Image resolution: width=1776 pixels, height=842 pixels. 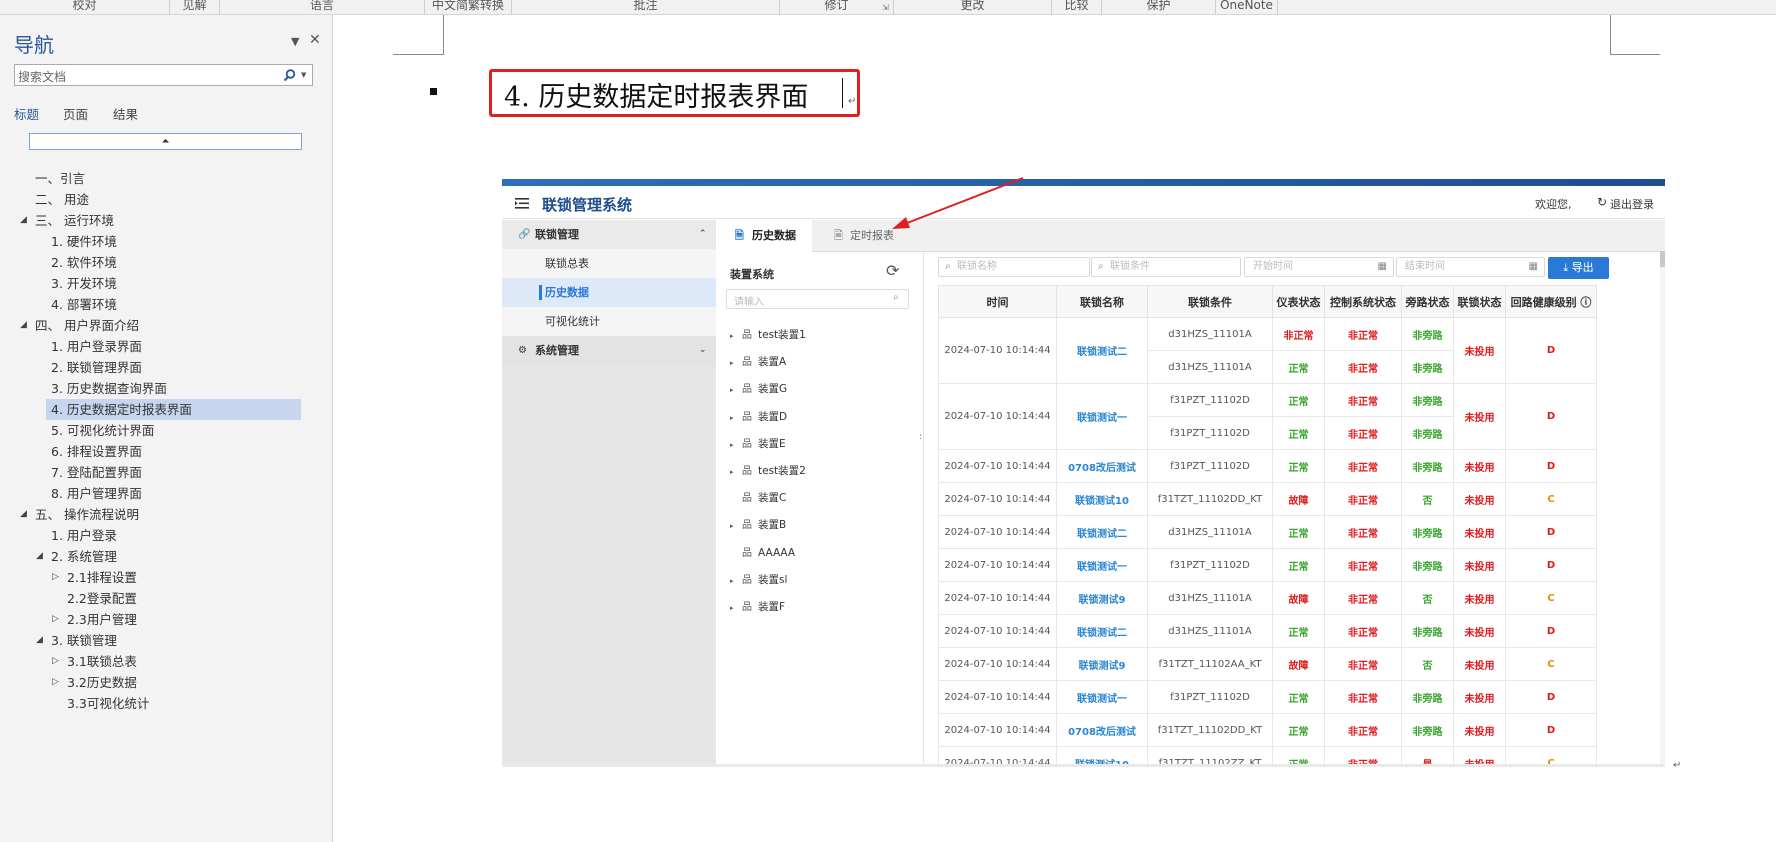 What do you see at coordinates (1584, 302) in the screenshot?
I see `help-icon: ⓘ` at bounding box center [1584, 302].